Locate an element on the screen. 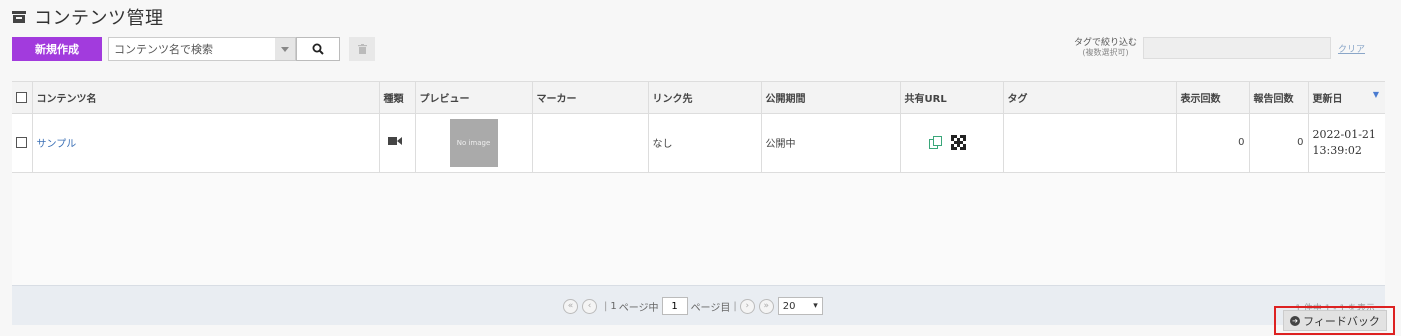  tag-filter-label: タグで絞り込む (複数選択可) is located at coordinates (1105, 47).